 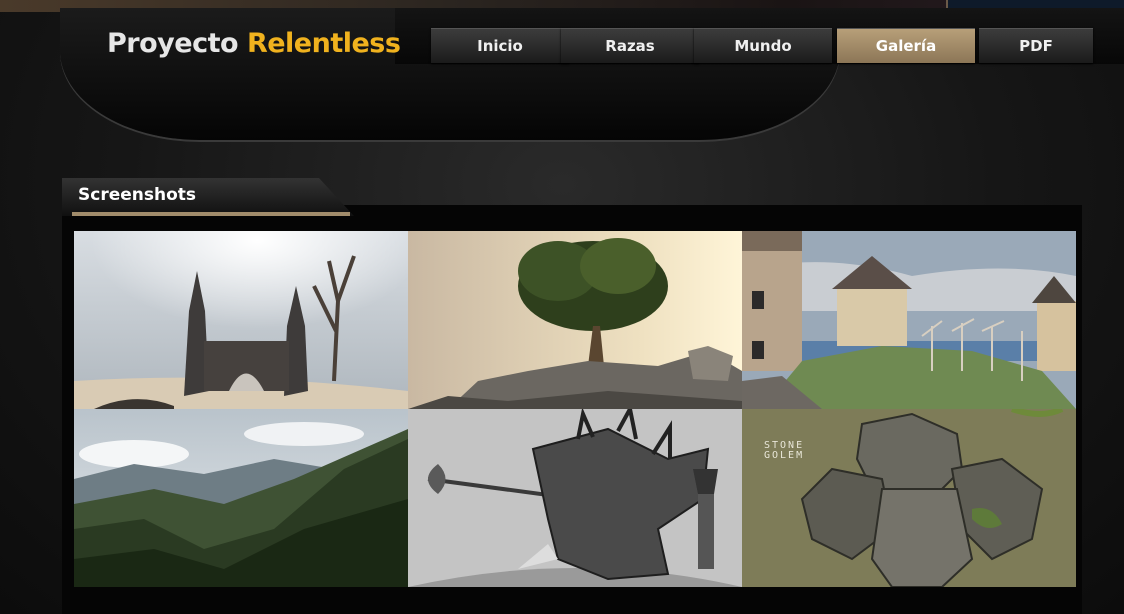 What do you see at coordinates (173, 43) in the screenshot?
I see `logo-word-proyecto: Proyecto` at bounding box center [173, 43].